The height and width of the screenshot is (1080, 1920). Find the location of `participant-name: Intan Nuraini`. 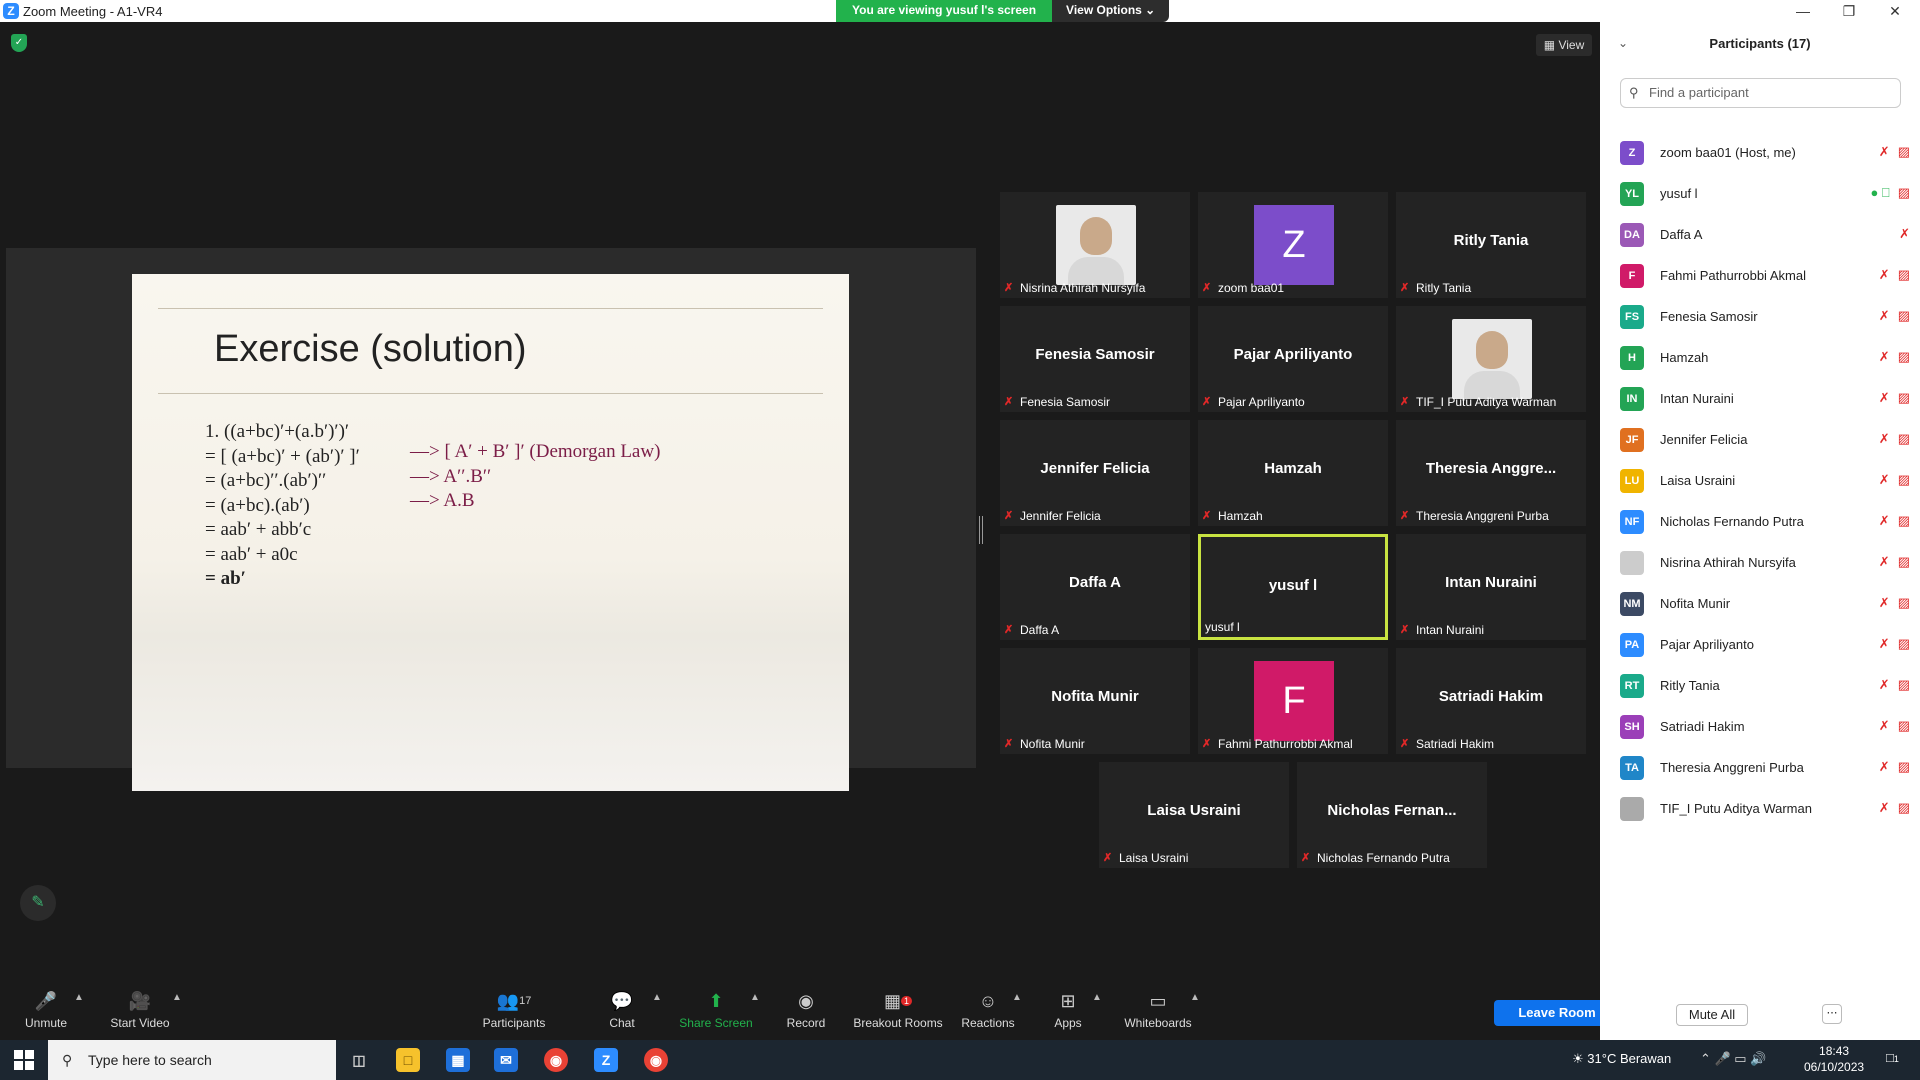

participant-name: Intan Nuraini is located at coordinates (1697, 398).